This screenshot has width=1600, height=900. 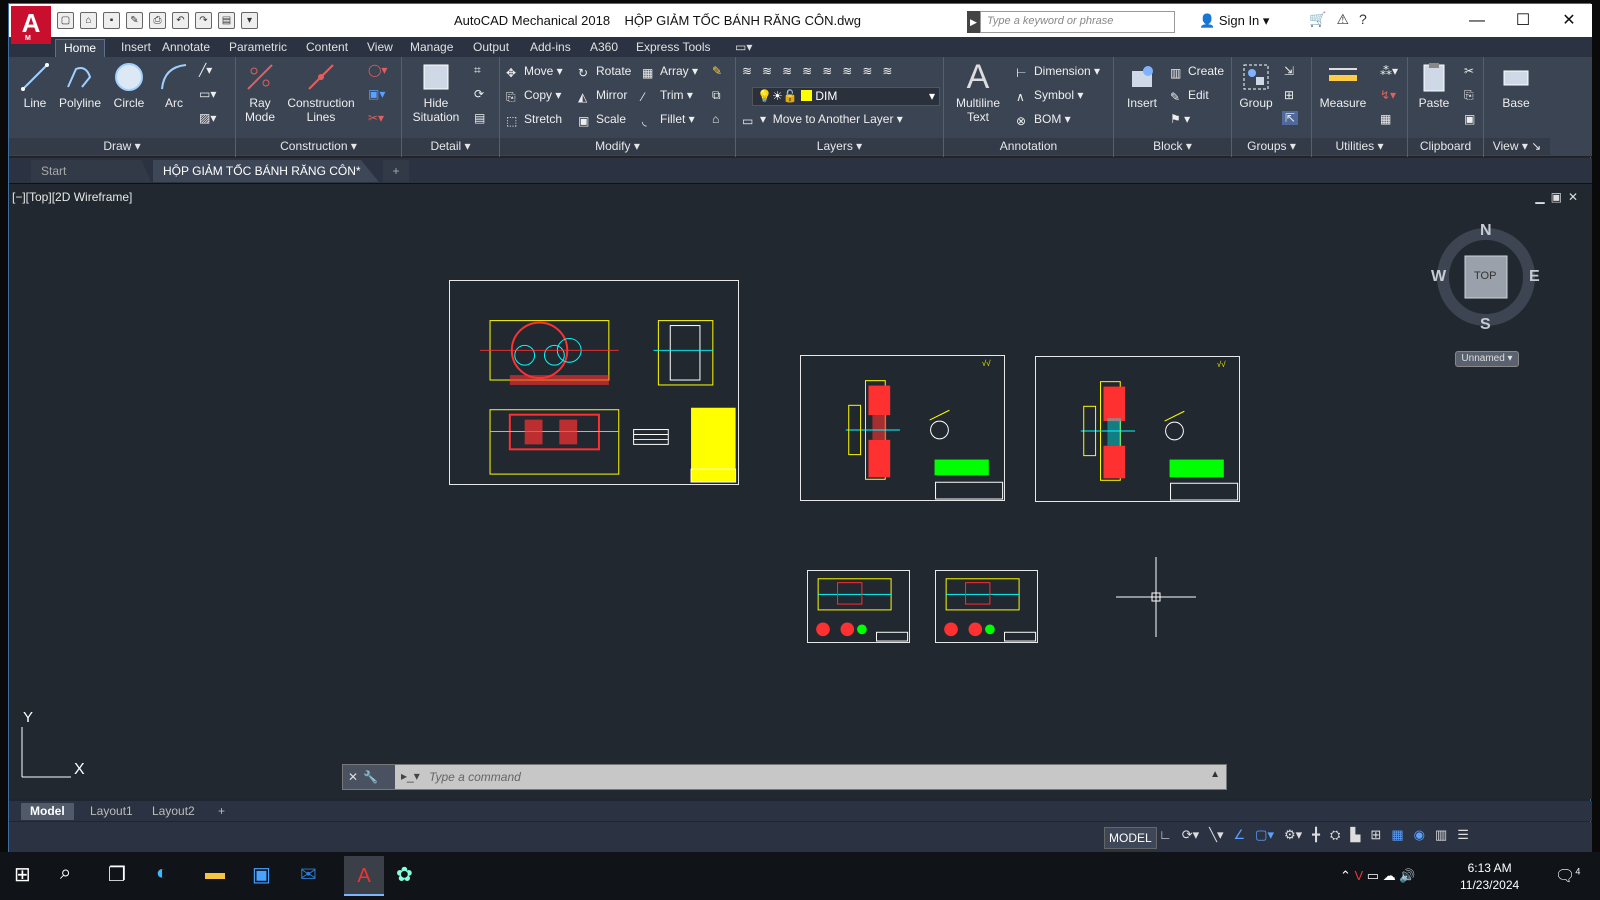 What do you see at coordinates (1523, 20) in the screenshot?
I see `maximize-icon: ☐` at bounding box center [1523, 20].